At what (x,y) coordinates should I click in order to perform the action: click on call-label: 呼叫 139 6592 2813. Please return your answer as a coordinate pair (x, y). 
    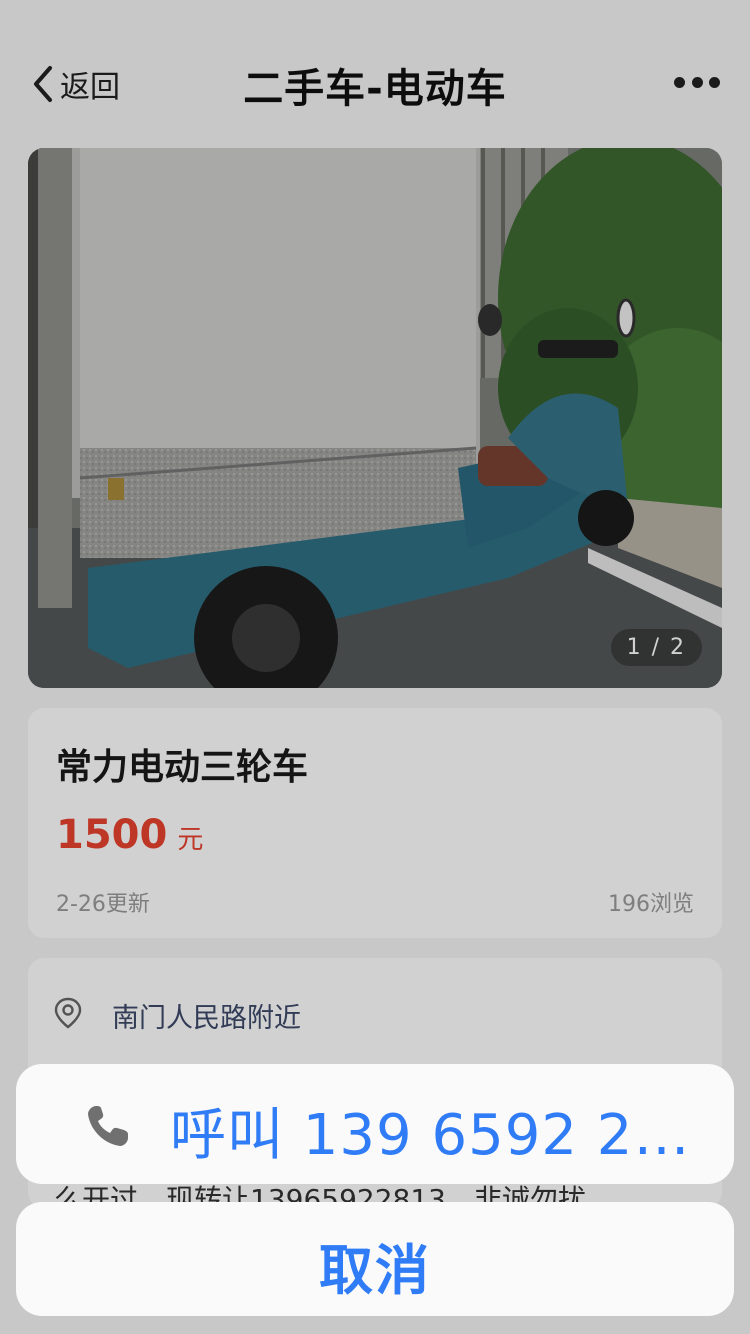
    Looking at the image, I should click on (440, 1135).